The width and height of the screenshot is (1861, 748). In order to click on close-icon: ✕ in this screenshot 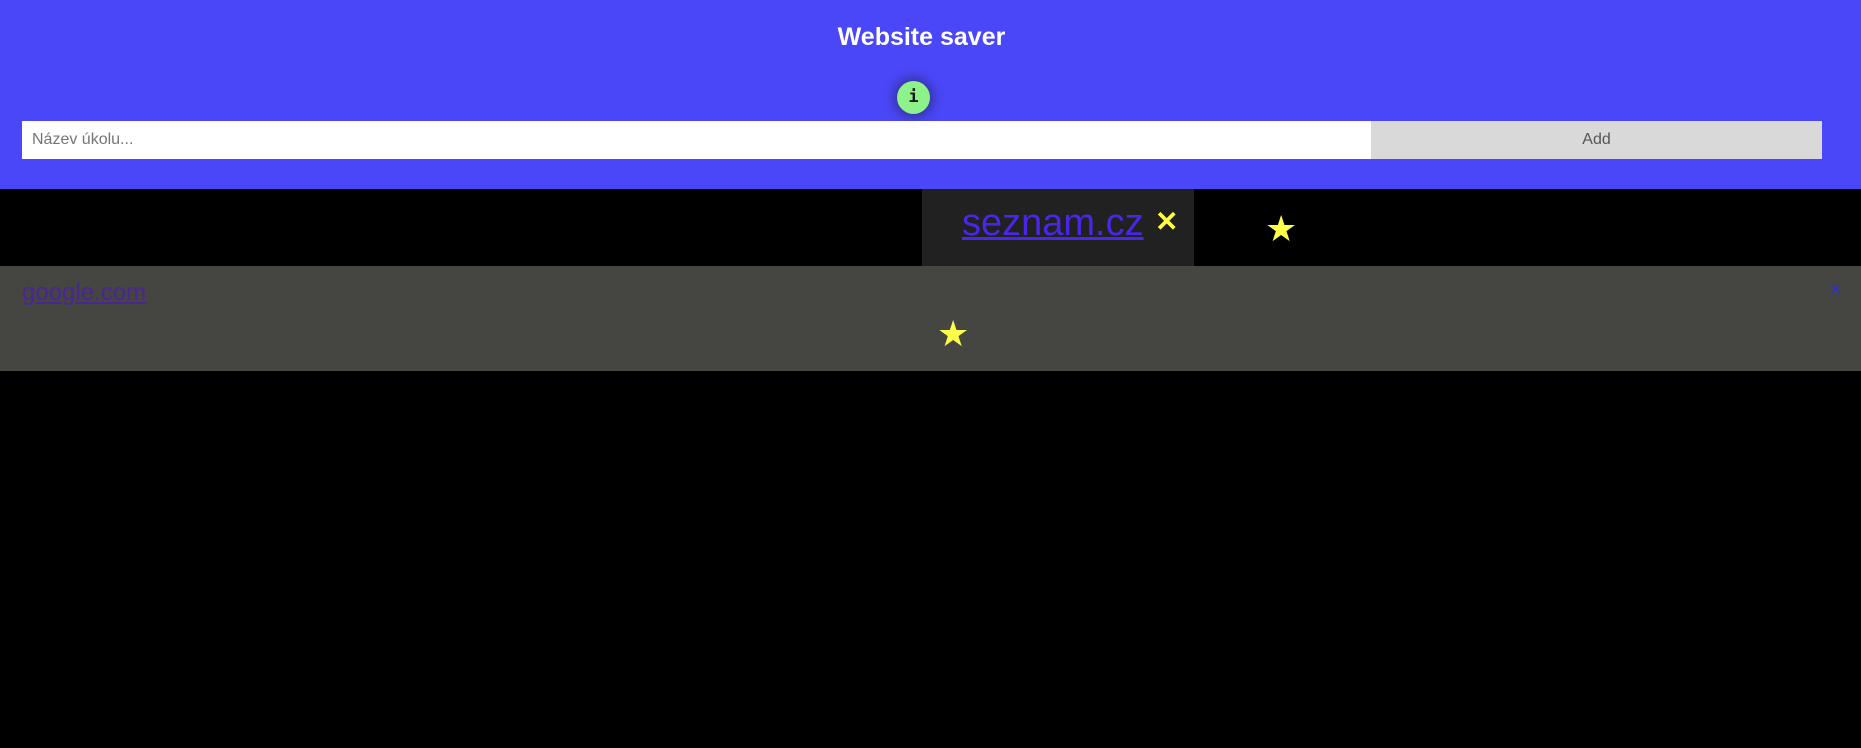, I will do `click(1166, 222)`.